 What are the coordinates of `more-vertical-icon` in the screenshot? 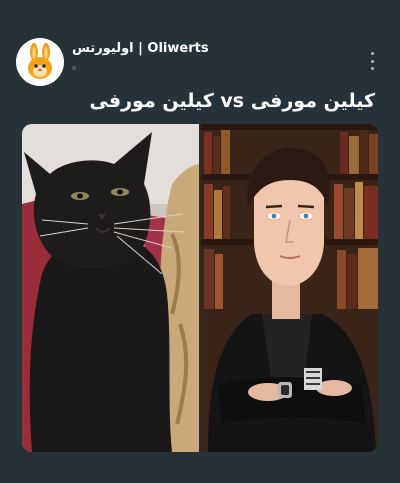 It's located at (372, 61).